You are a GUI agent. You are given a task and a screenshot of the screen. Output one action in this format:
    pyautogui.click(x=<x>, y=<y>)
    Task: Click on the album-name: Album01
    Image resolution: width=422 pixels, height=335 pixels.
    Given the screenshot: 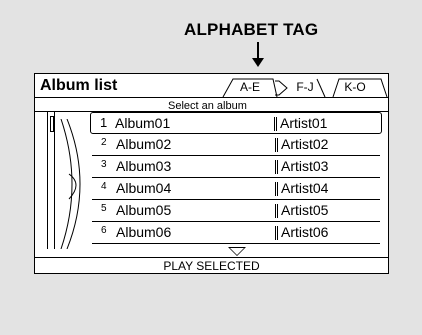 What is the action you would take?
    pyautogui.click(x=143, y=123)
    